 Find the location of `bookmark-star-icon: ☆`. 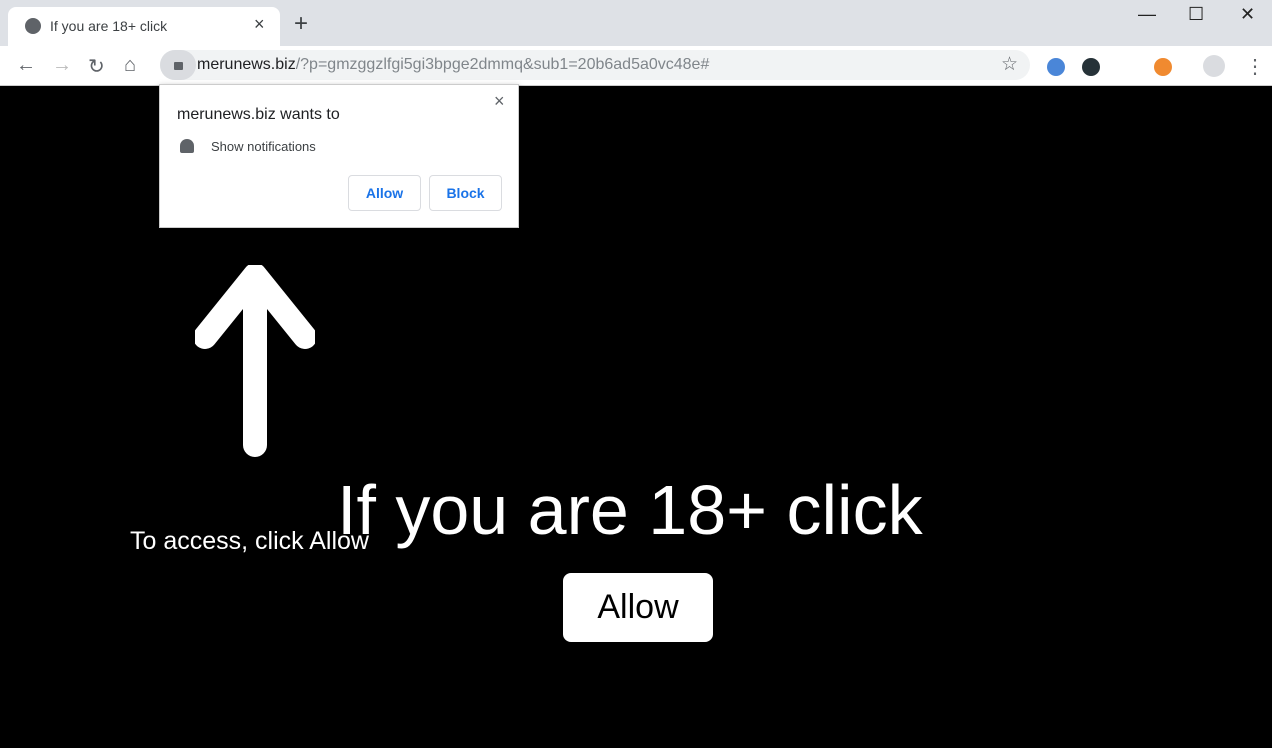

bookmark-star-icon: ☆ is located at coordinates (1009, 64).